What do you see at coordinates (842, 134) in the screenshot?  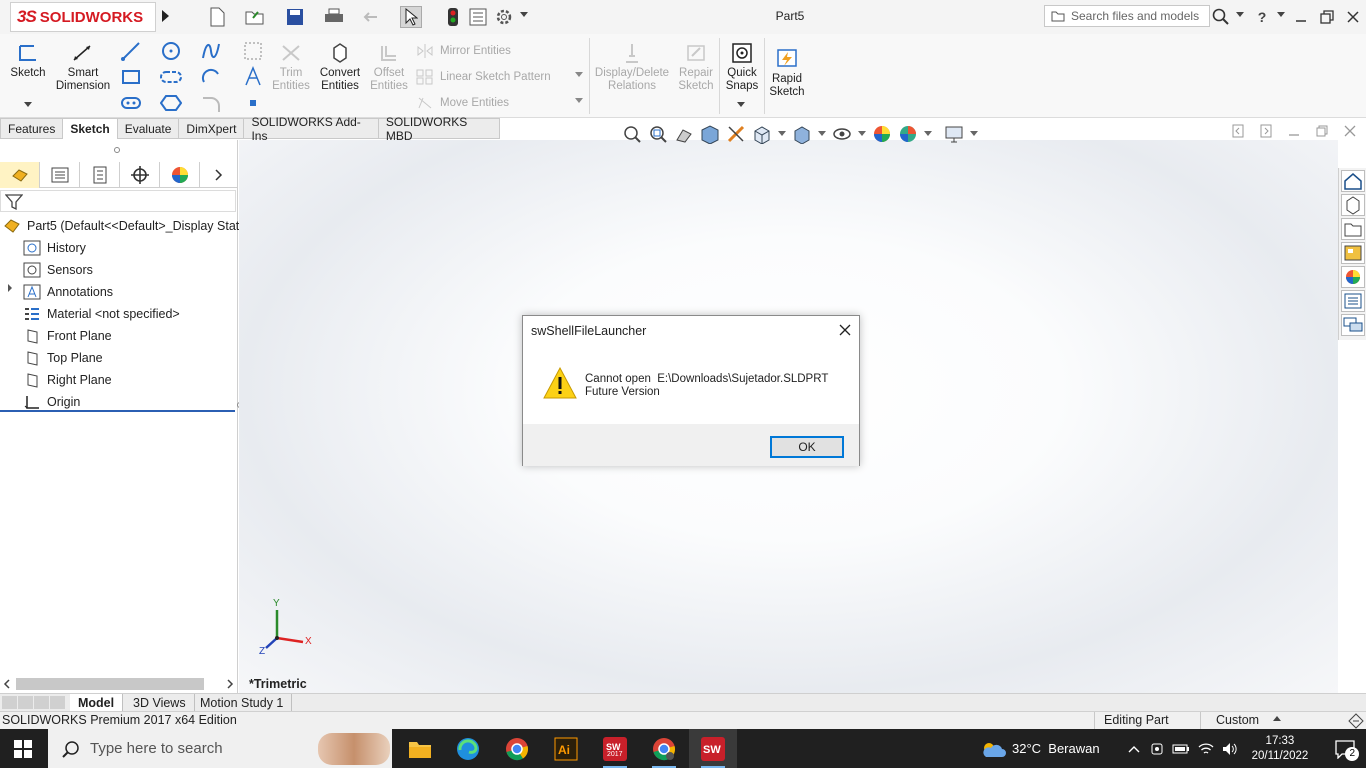 I see `hide-show-items-icon` at bounding box center [842, 134].